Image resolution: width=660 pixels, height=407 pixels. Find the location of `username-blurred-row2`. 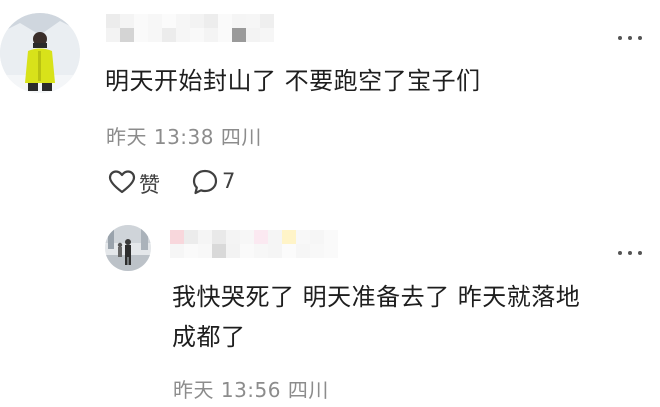

username-blurred-row2 is located at coordinates (190, 35).